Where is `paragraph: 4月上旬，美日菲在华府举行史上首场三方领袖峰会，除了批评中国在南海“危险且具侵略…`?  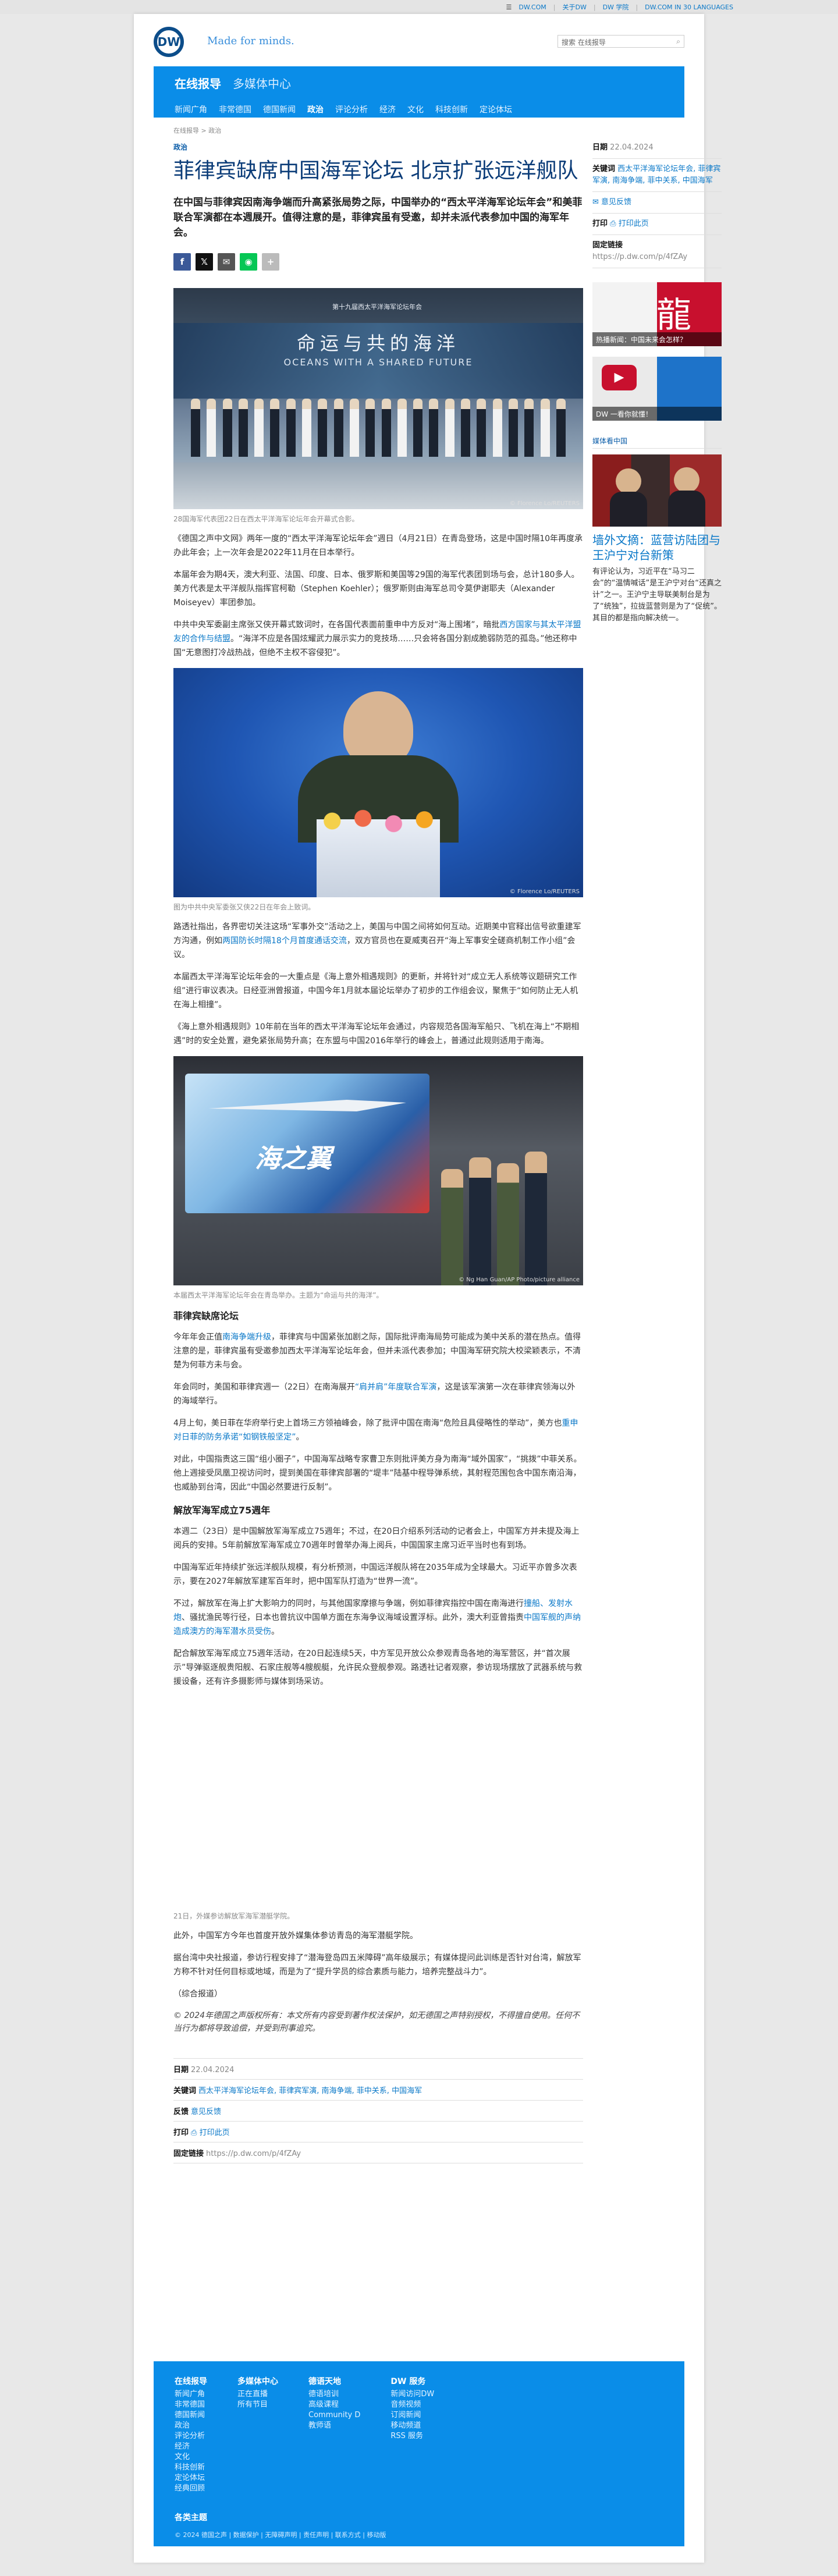
paragraph: 4月上旬，美日菲在华府举行史上首场三方领袖峰会，除了批评中国在南海“危险且具侵略… is located at coordinates (375, 1430).